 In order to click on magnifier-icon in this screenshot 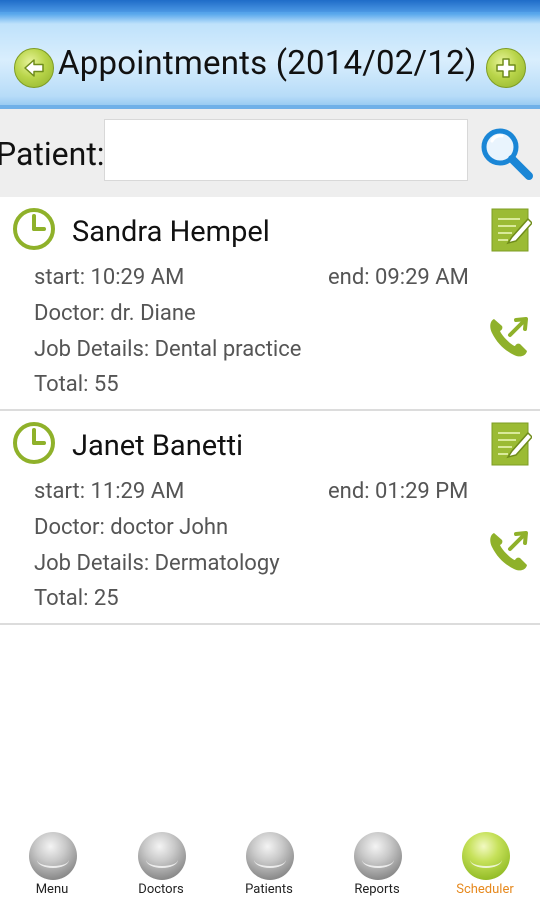, I will do `click(507, 154)`.